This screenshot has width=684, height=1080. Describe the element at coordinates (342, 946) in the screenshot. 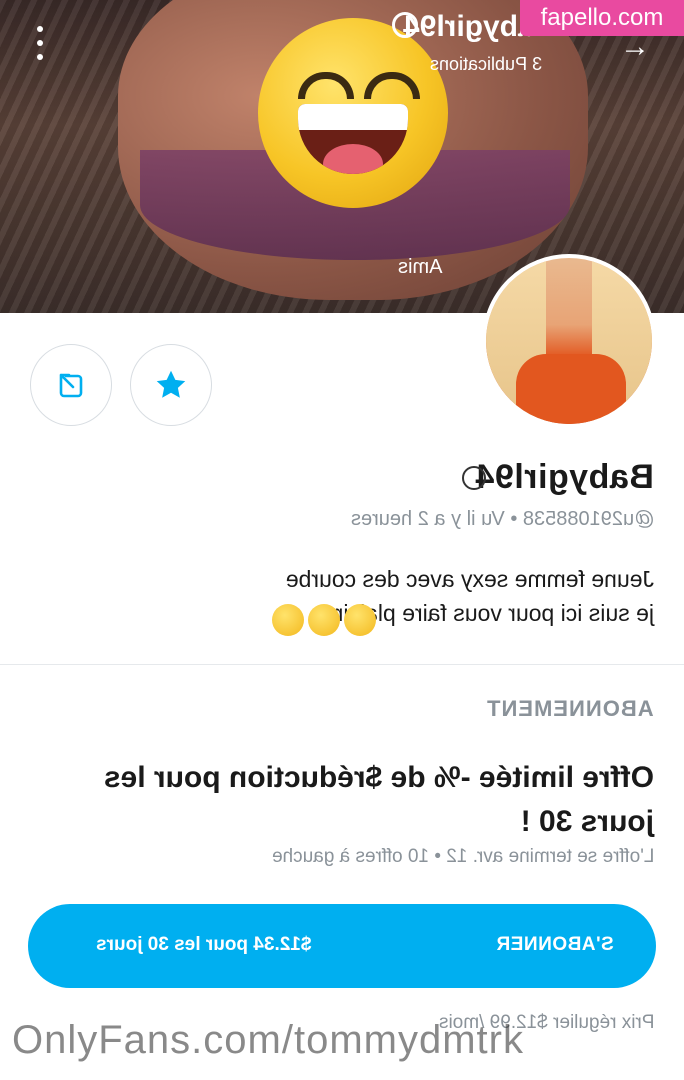

I see `subscribe-button: S'ABONNER $12.34 pour les 30 jours` at that location.